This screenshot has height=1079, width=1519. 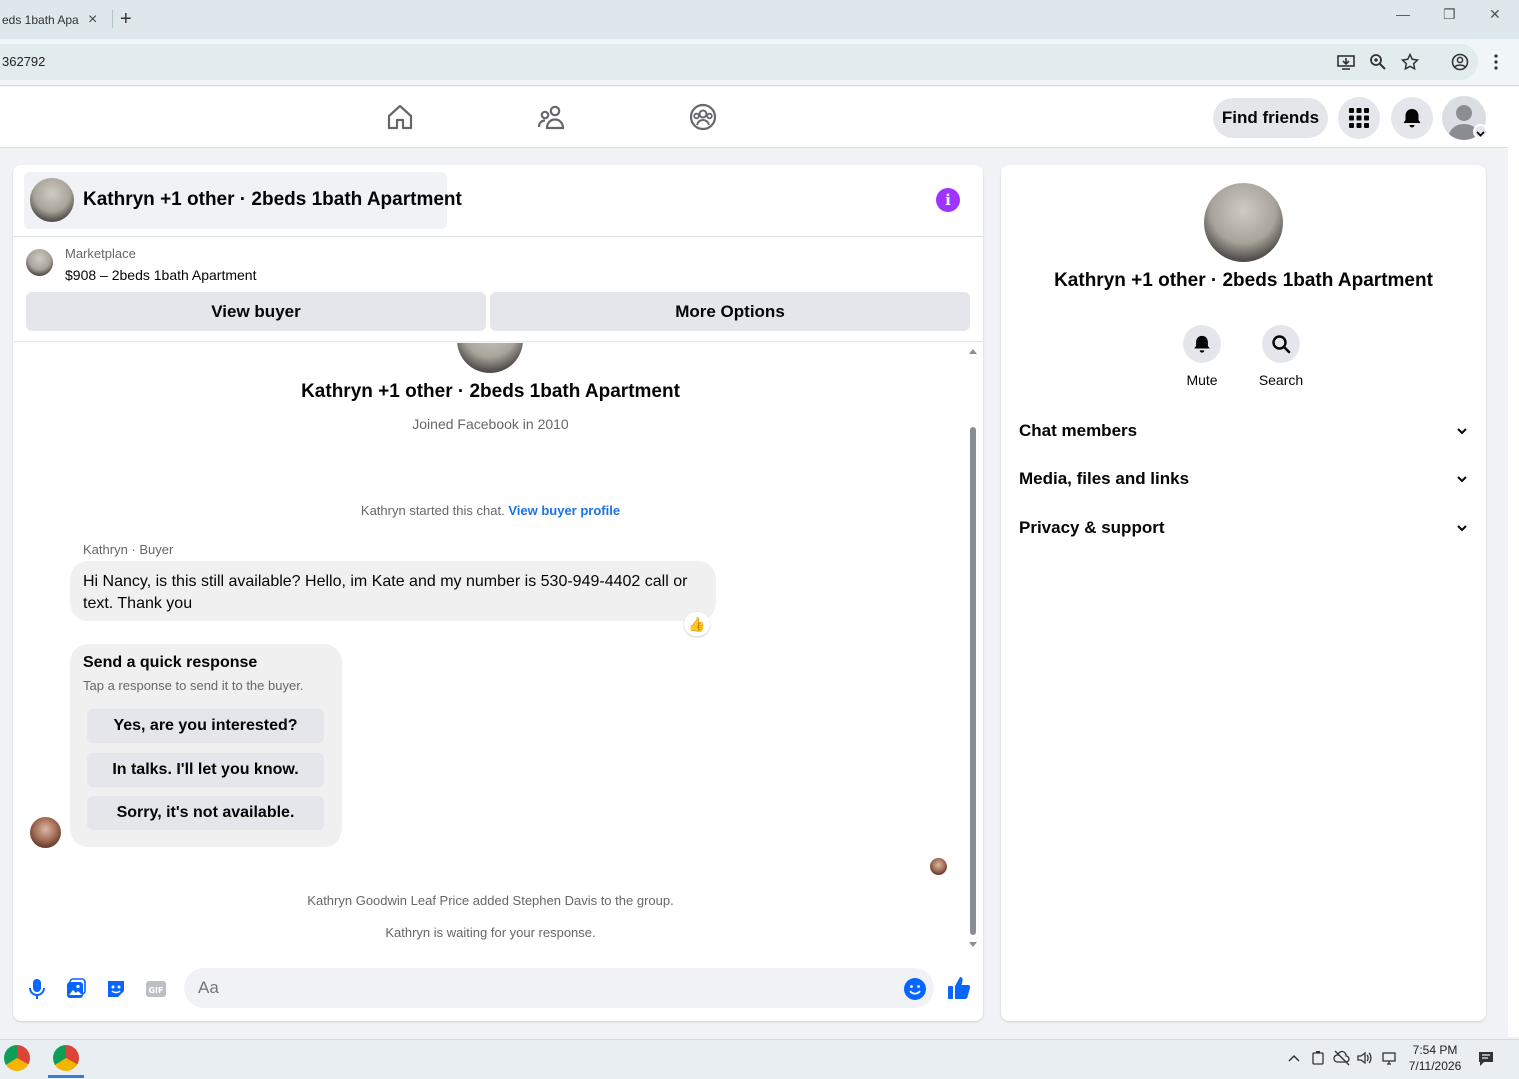 I want to click on page-scrollbar, so click(x=1513, y=562).